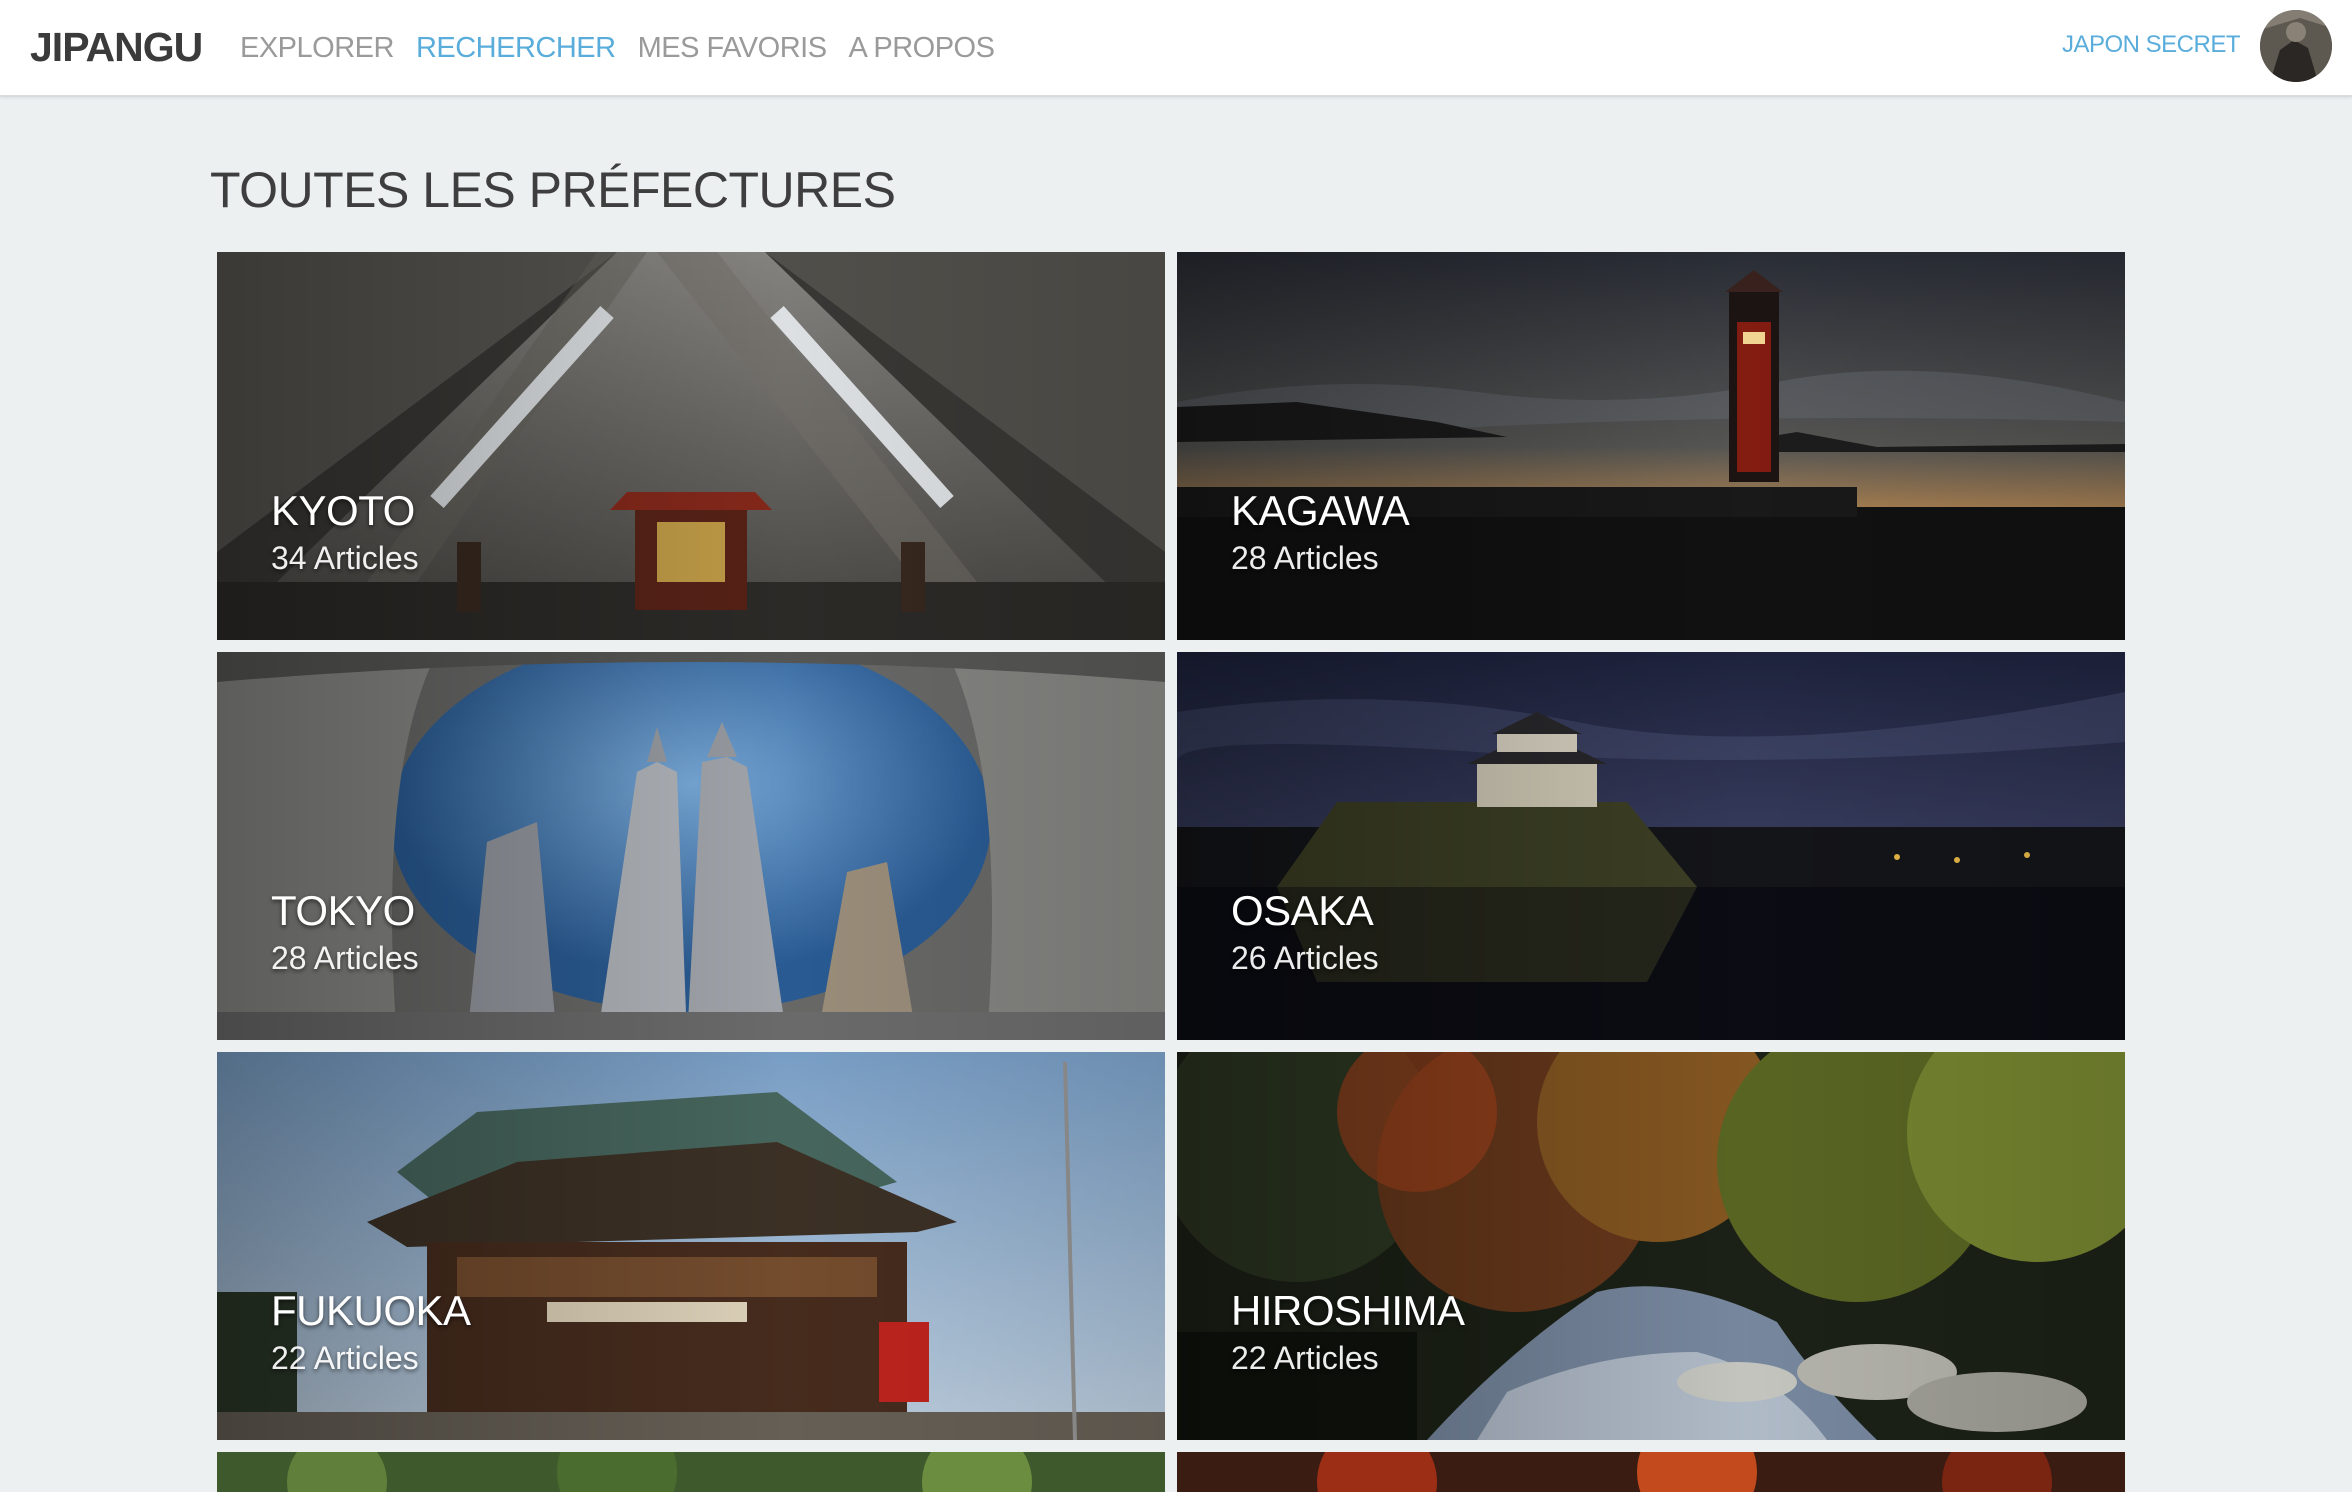  Describe the element at coordinates (1320, 510) in the screenshot. I see `prefecture-name: KAGAWA` at that location.